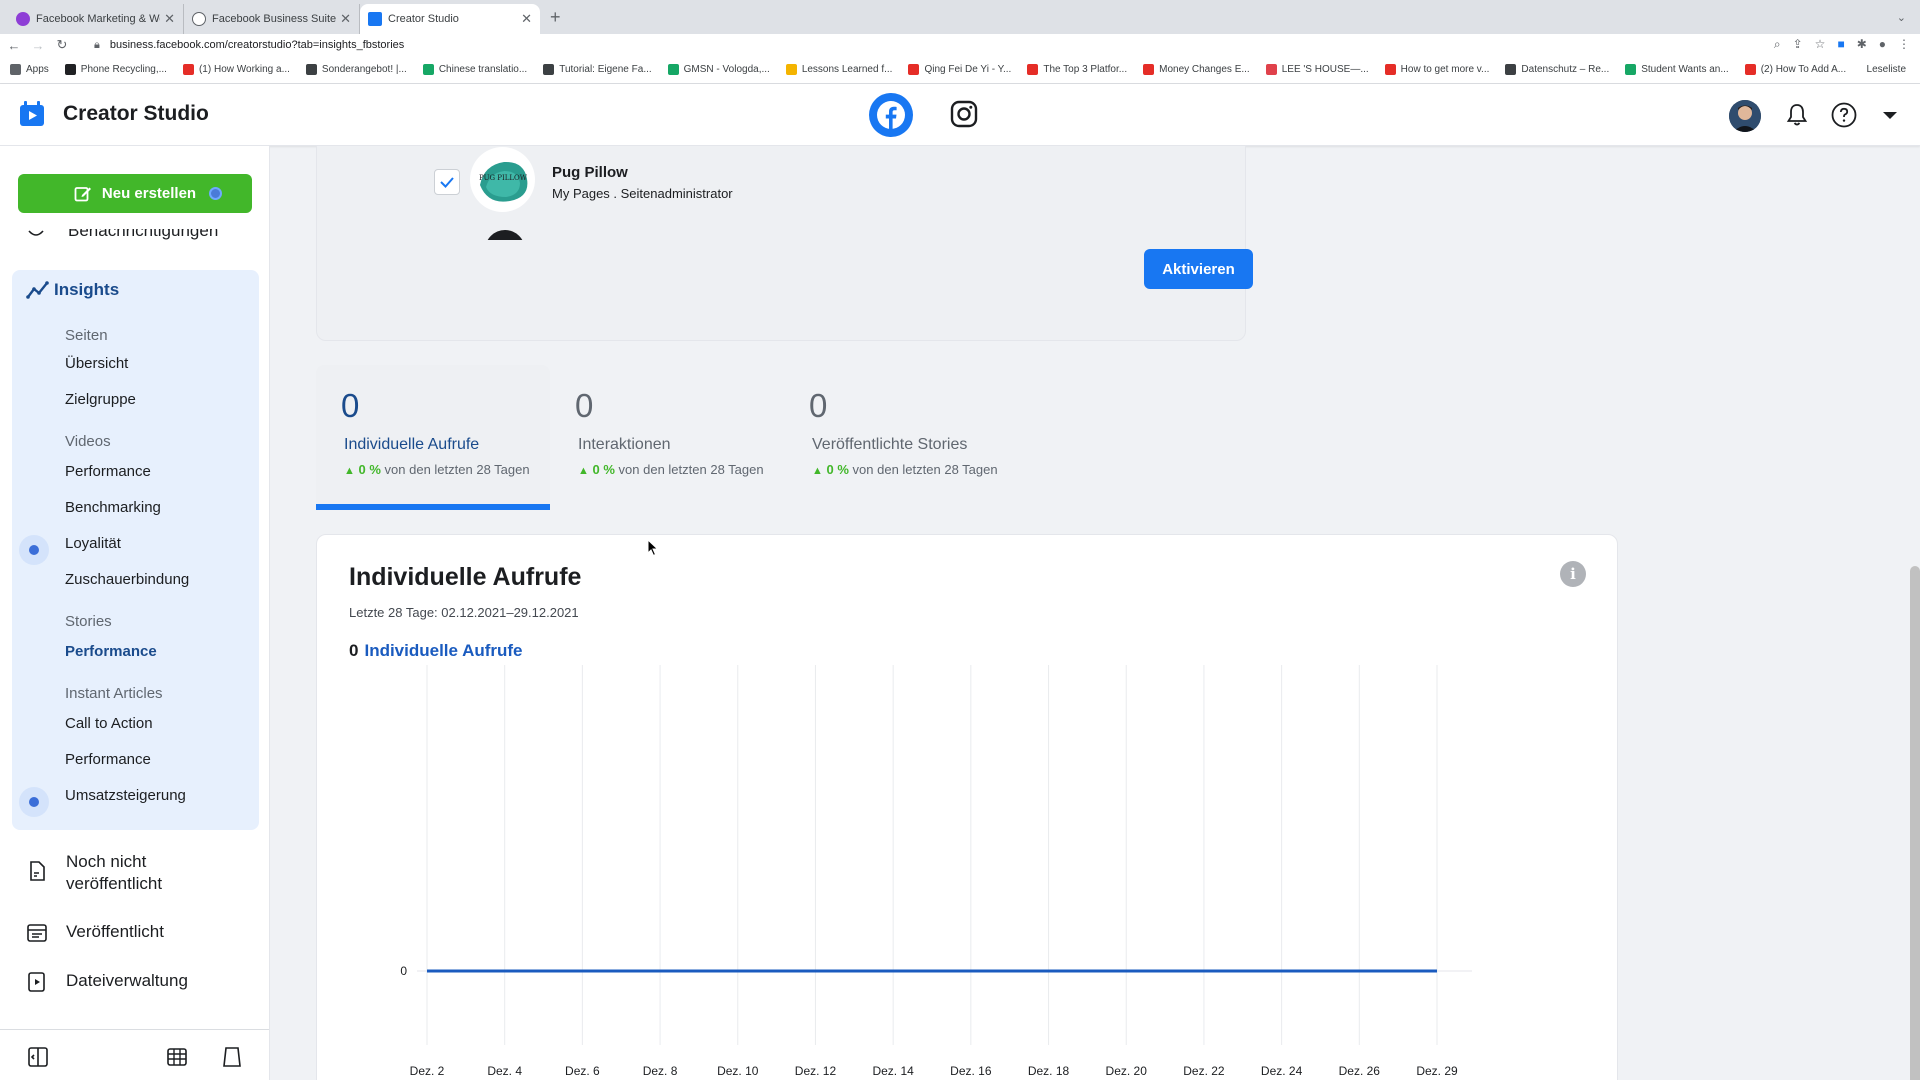 Image resolution: width=1920 pixels, height=1080 pixels. What do you see at coordinates (37, 933) in the screenshot?
I see `published-icon` at bounding box center [37, 933].